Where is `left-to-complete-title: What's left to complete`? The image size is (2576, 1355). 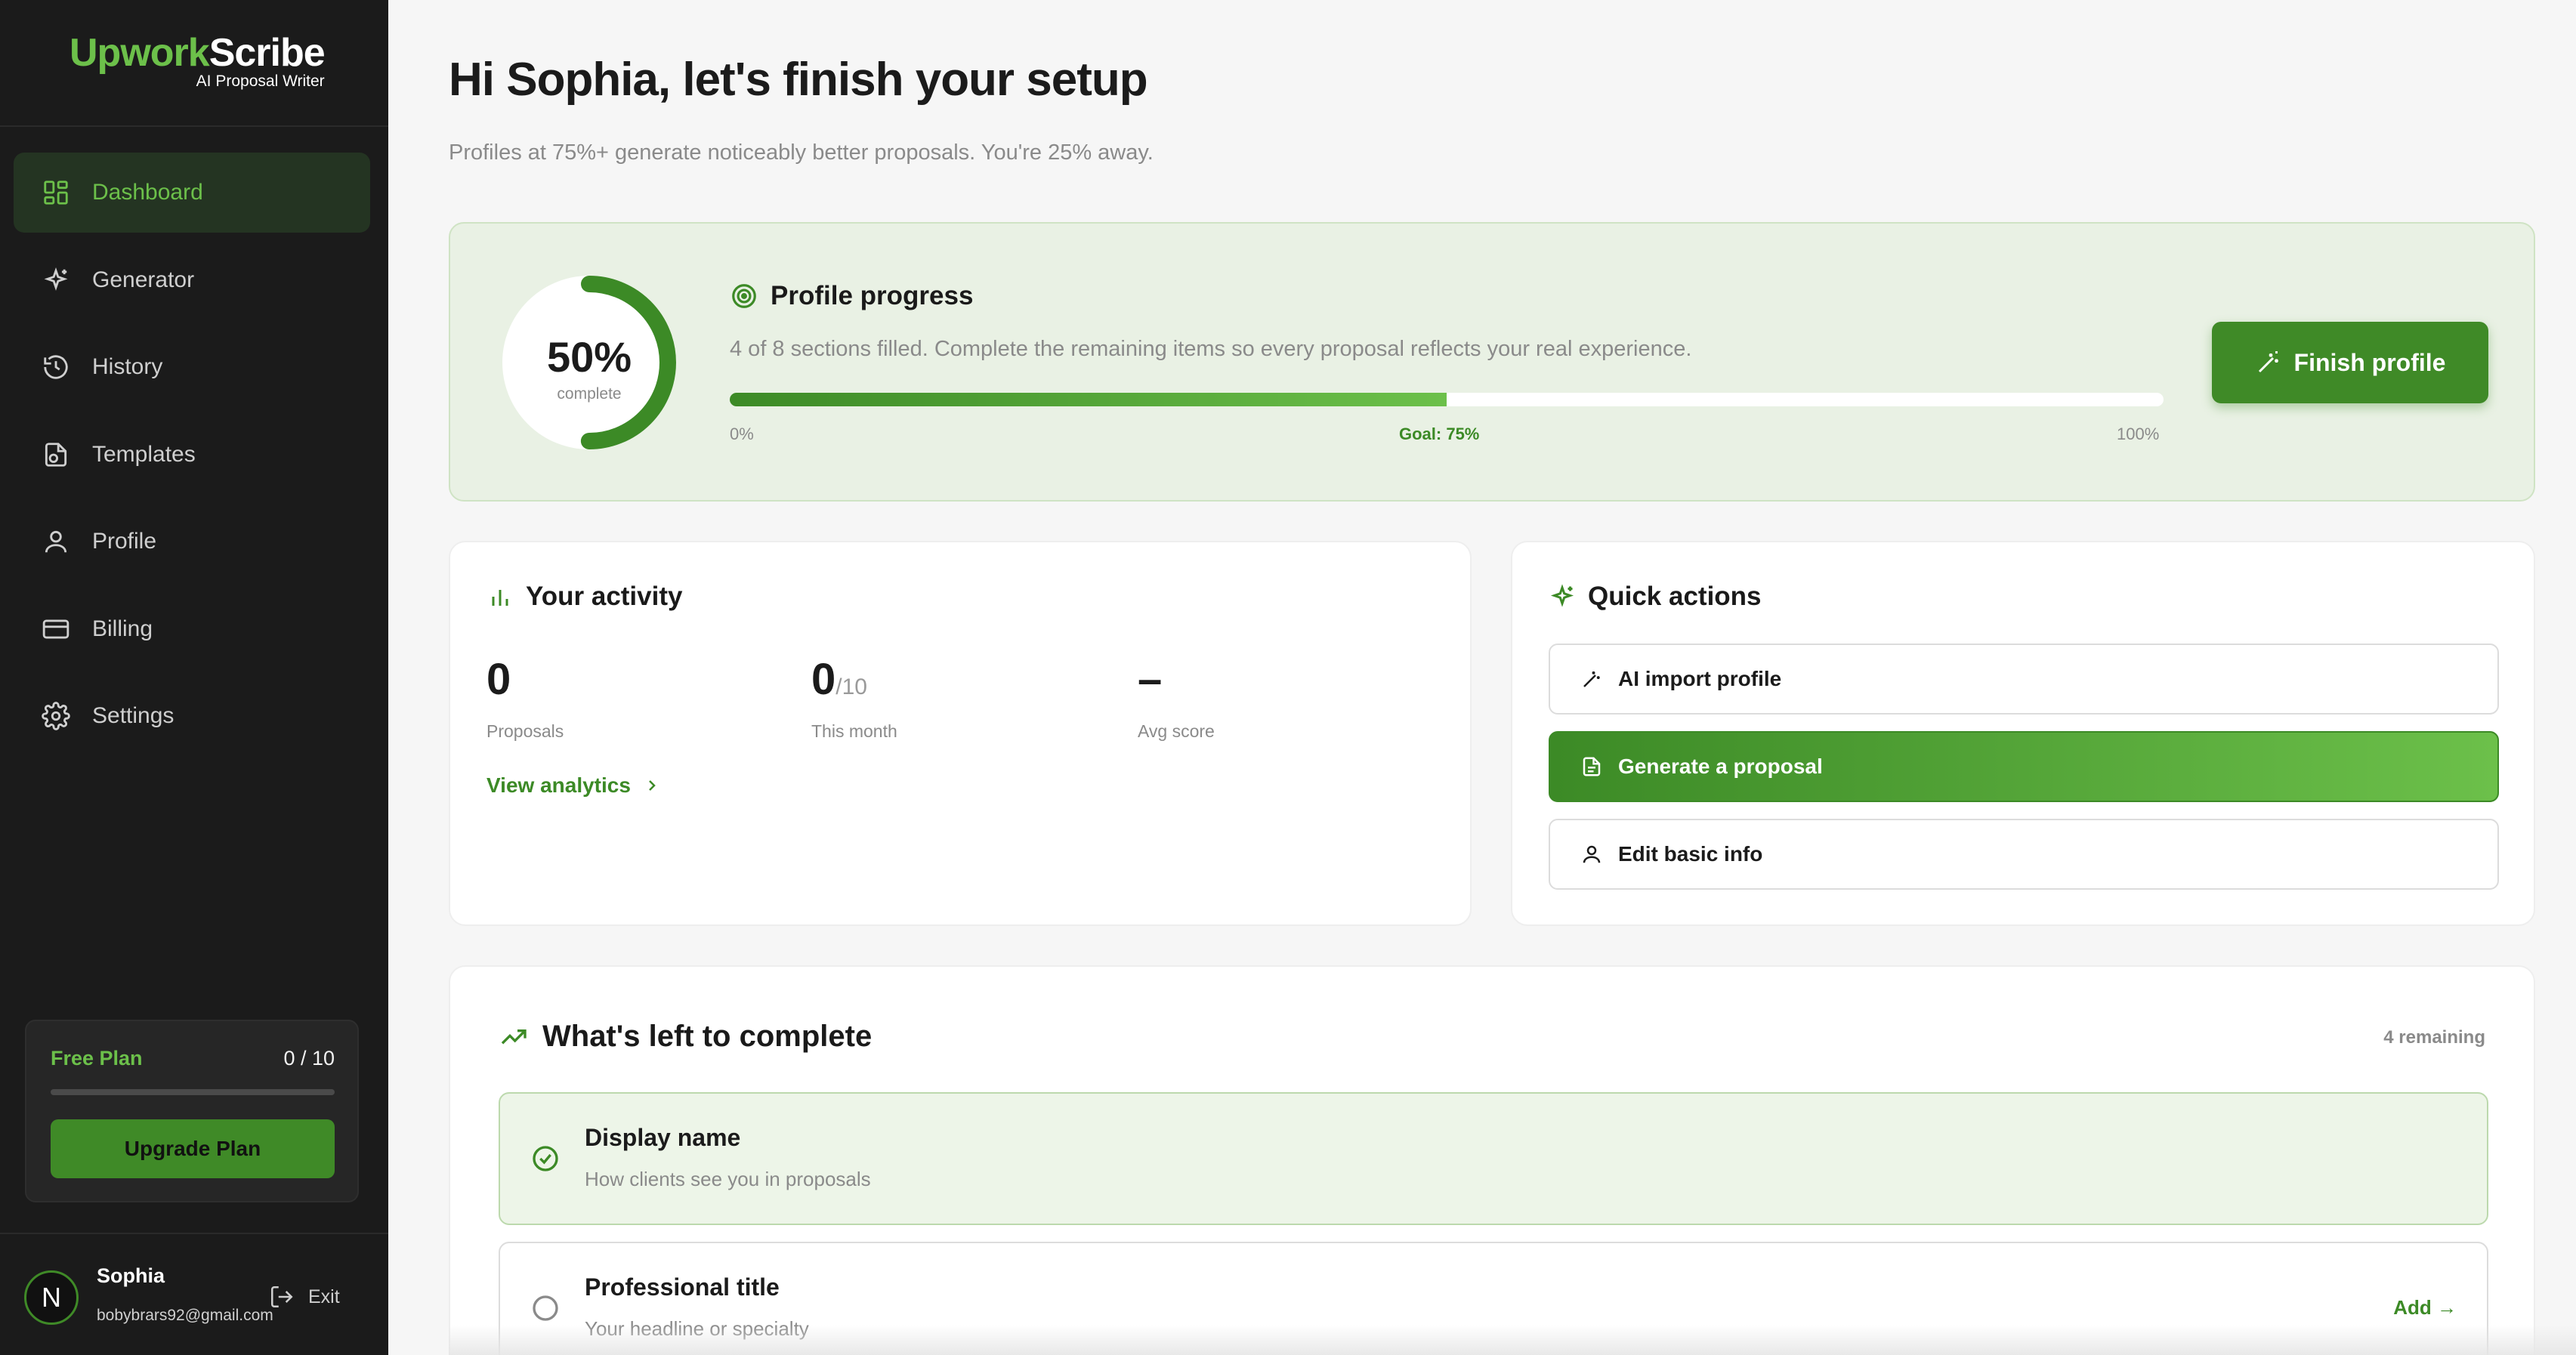 left-to-complete-title: What's left to complete is located at coordinates (685, 1037).